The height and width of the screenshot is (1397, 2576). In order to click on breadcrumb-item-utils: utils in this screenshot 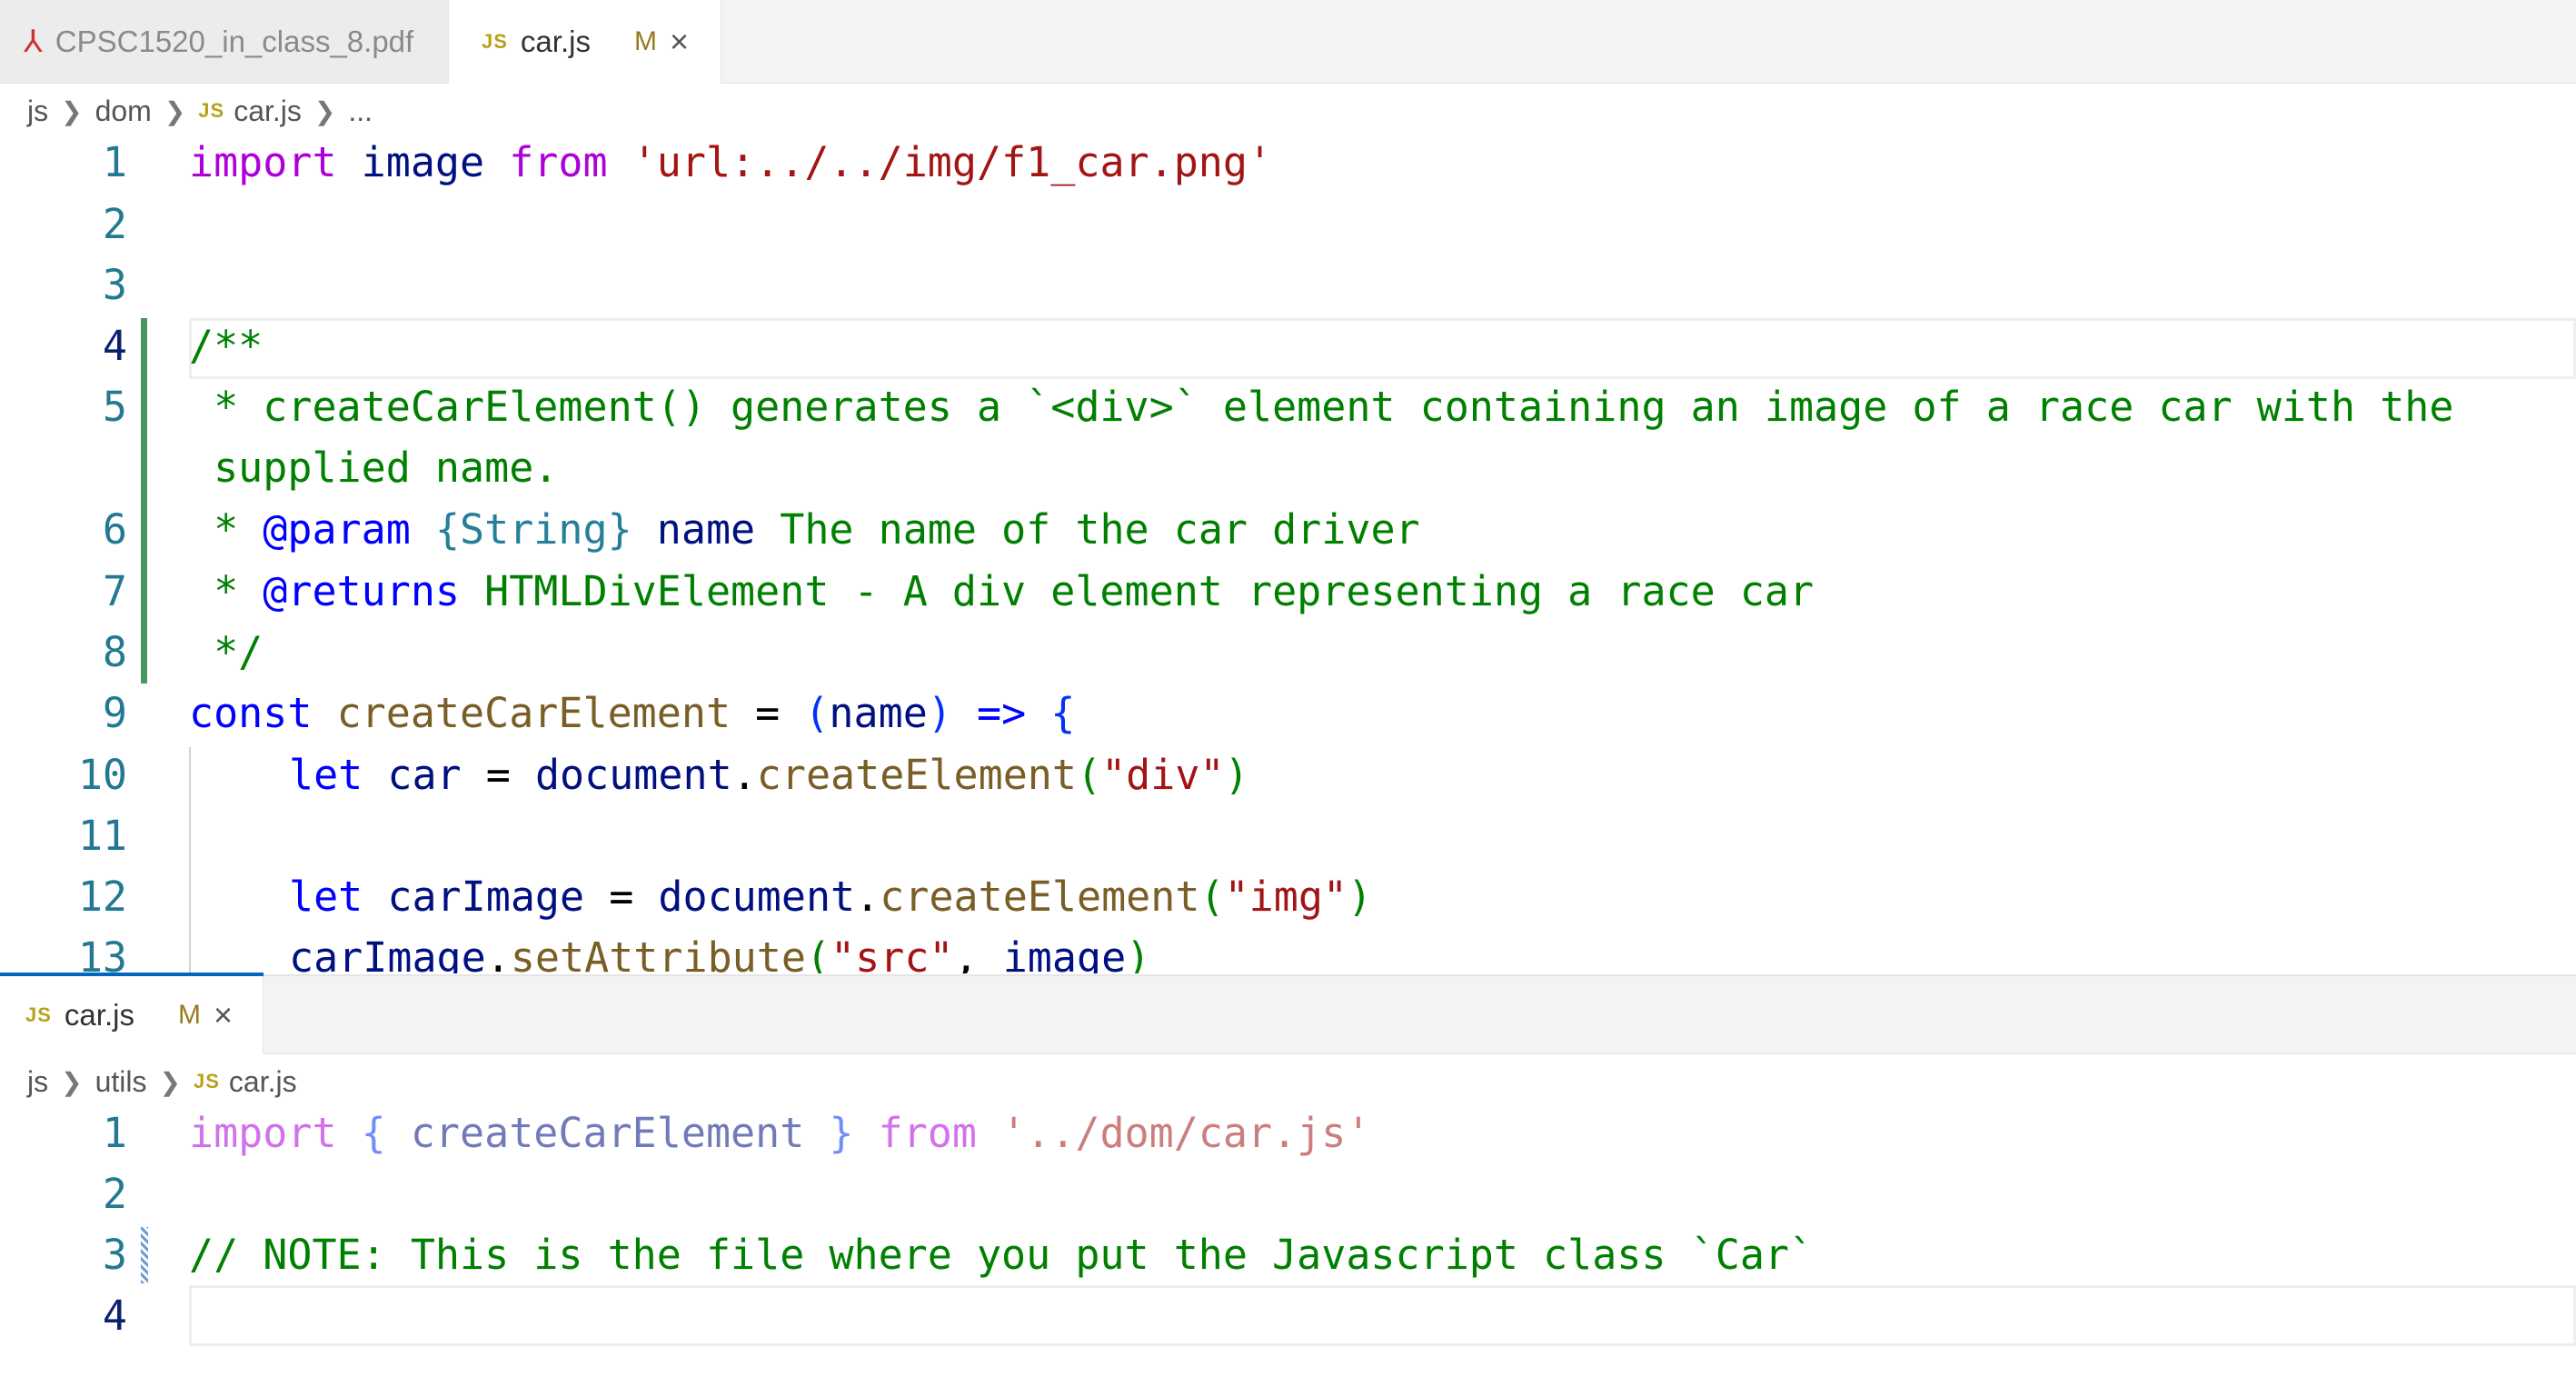, I will do `click(121, 1082)`.